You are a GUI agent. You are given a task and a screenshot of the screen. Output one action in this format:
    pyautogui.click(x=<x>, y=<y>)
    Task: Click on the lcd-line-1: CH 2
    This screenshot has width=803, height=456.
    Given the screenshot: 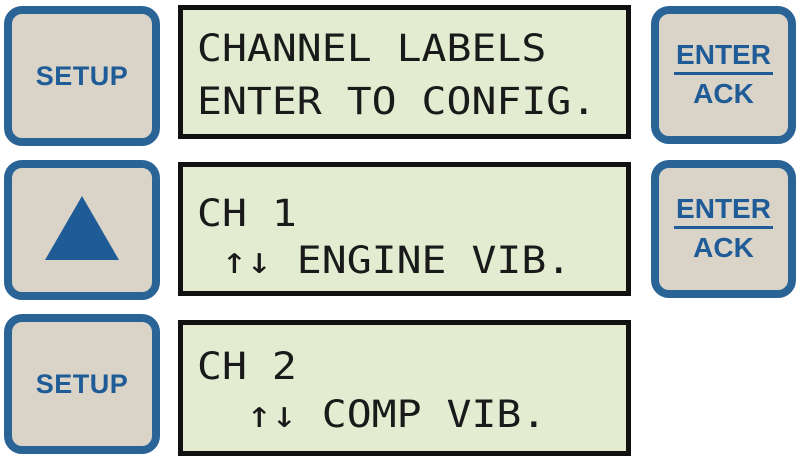 What is the action you would take?
    pyautogui.click(x=247, y=366)
    